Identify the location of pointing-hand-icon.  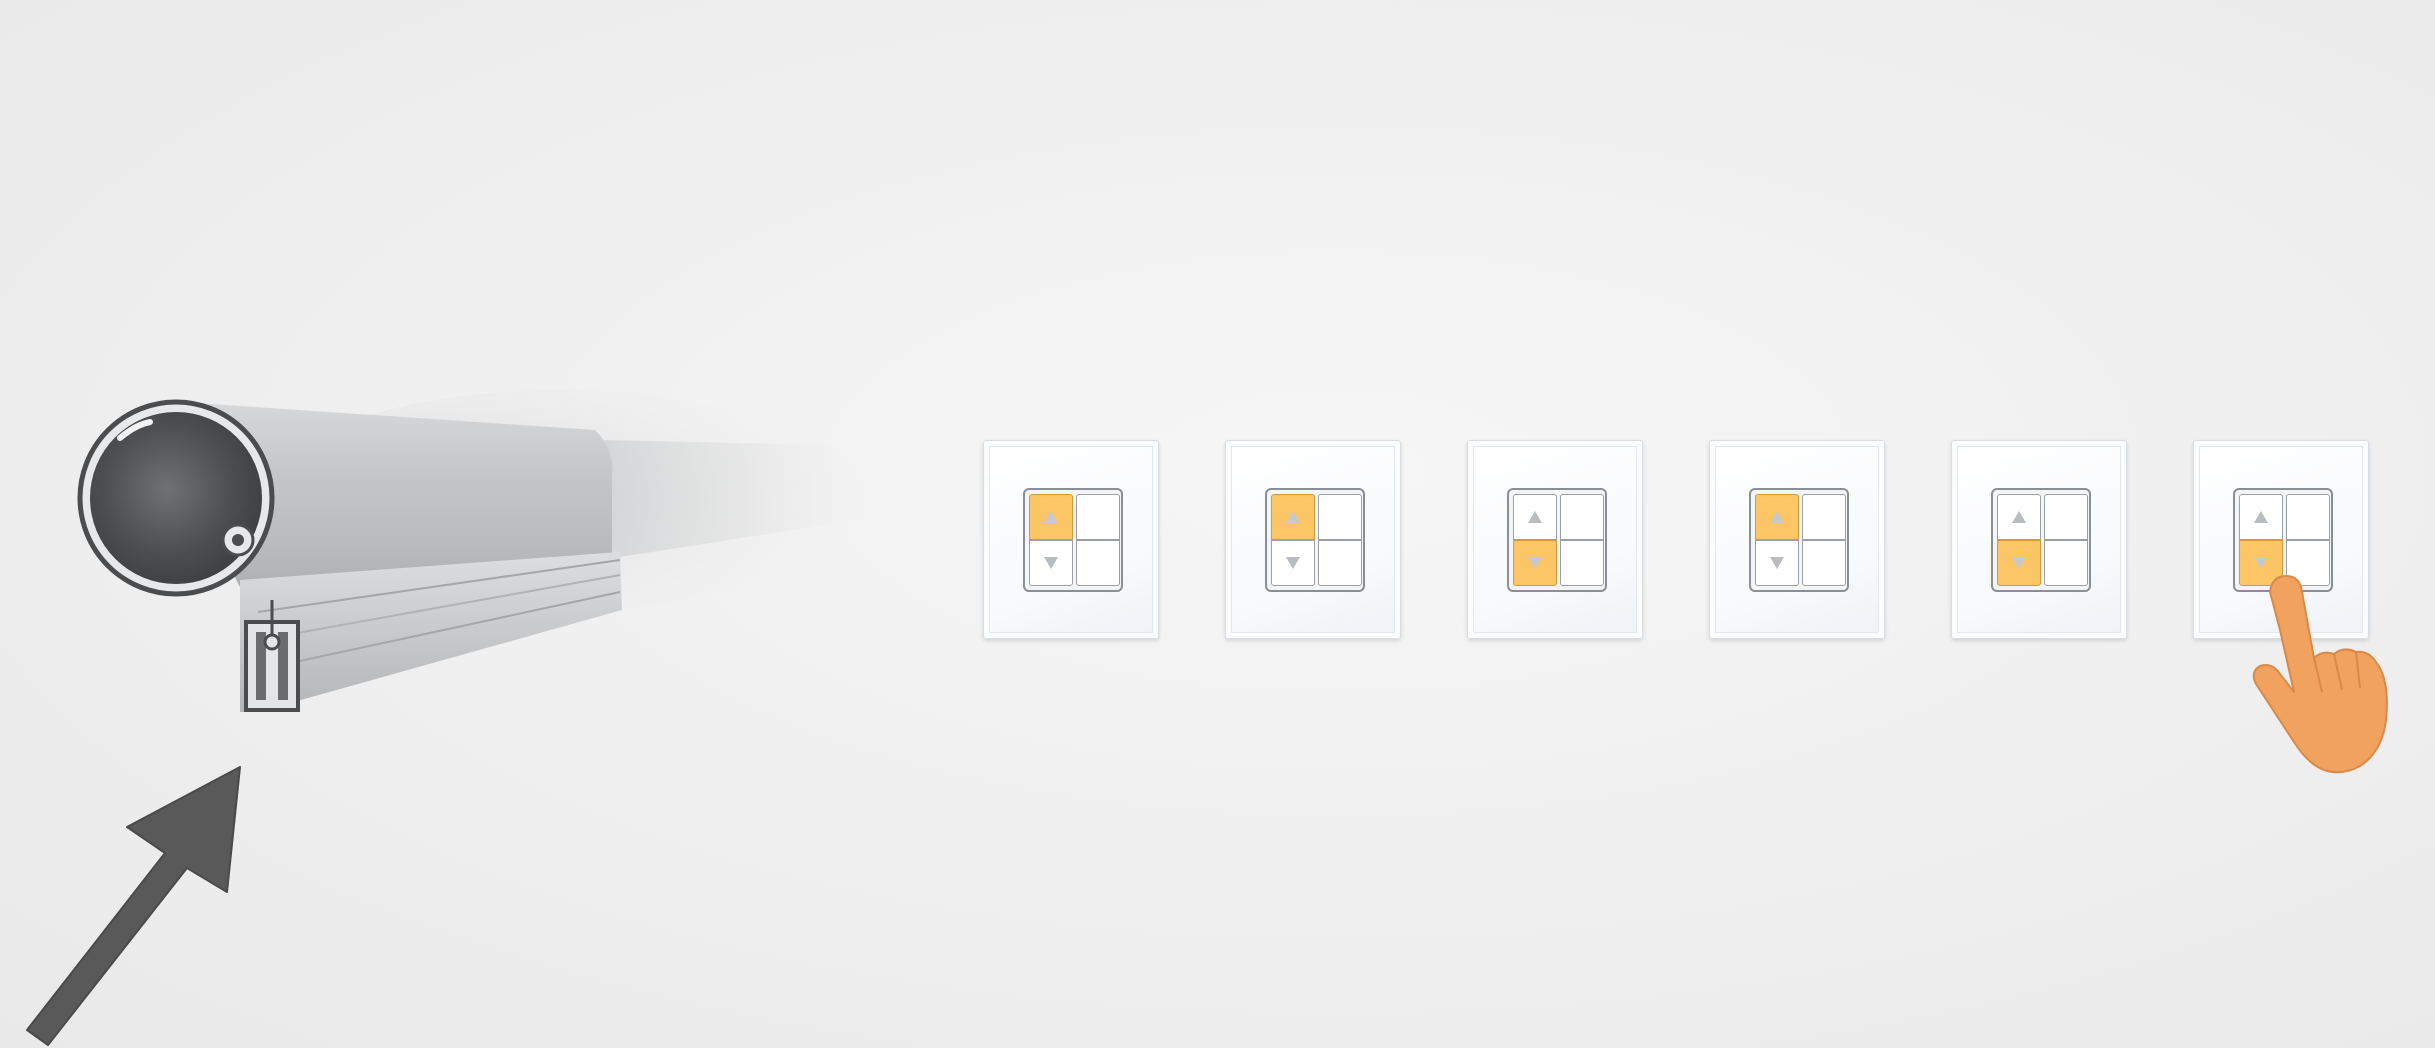
(2320, 674).